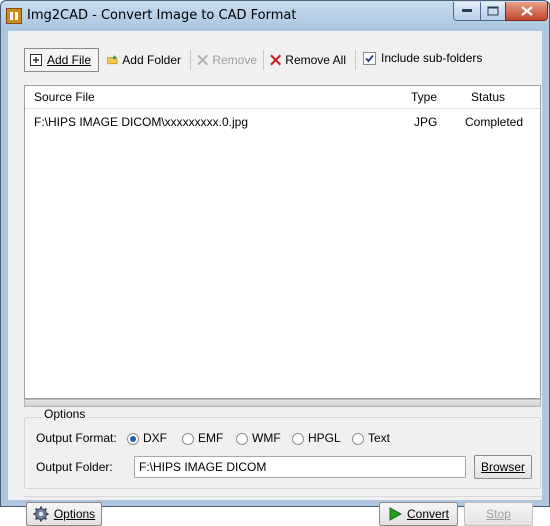 The height and width of the screenshot is (526, 550). What do you see at coordinates (324, 438) in the screenshot?
I see `format-label-hpgl: HPGL` at bounding box center [324, 438].